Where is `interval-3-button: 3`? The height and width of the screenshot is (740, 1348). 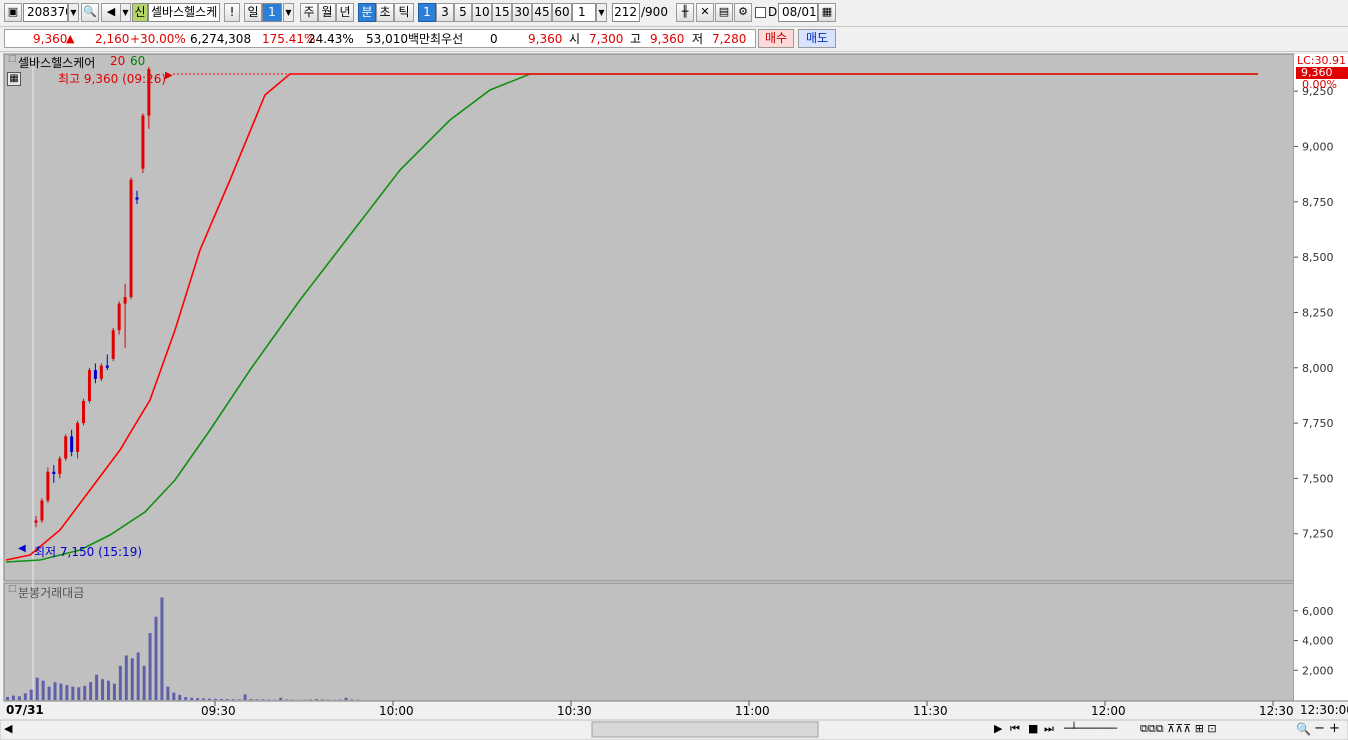
interval-3-button: 3 is located at coordinates (445, 12).